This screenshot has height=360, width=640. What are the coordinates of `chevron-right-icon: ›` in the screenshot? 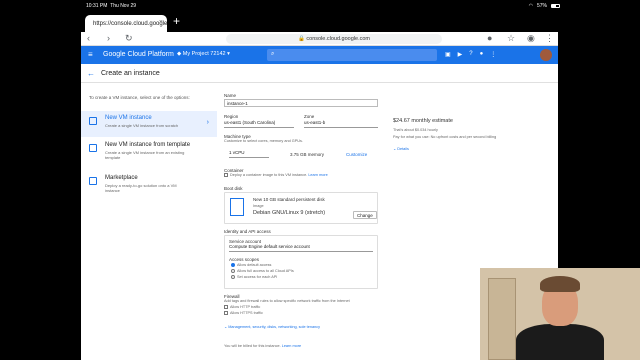 It's located at (207, 122).